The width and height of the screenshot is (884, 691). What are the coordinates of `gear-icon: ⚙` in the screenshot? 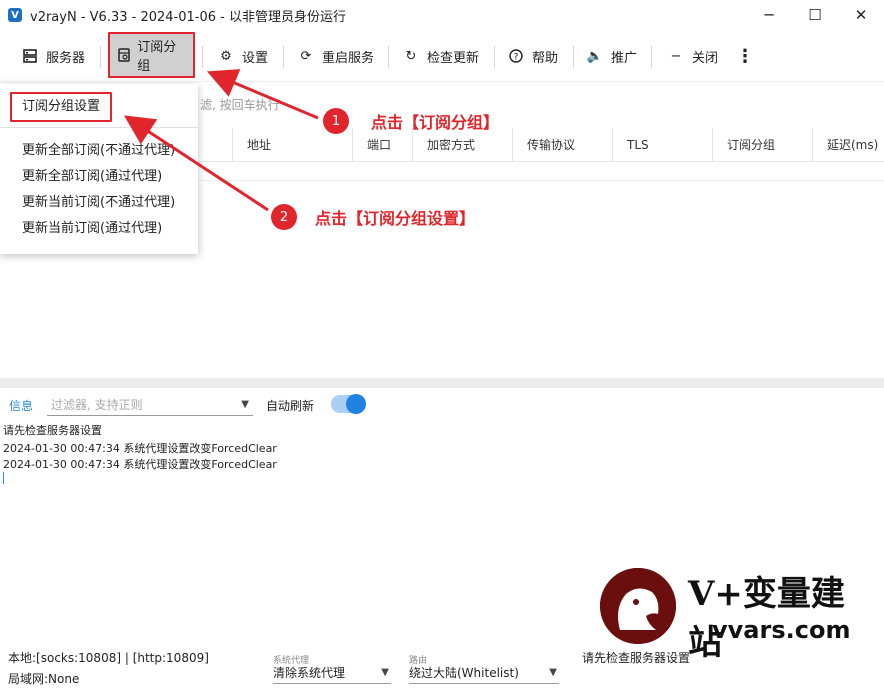 It's located at (226, 56).